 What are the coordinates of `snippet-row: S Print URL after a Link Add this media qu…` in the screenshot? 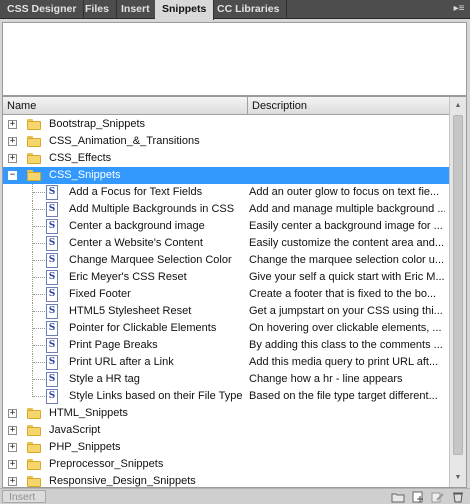 It's located at (226, 362).